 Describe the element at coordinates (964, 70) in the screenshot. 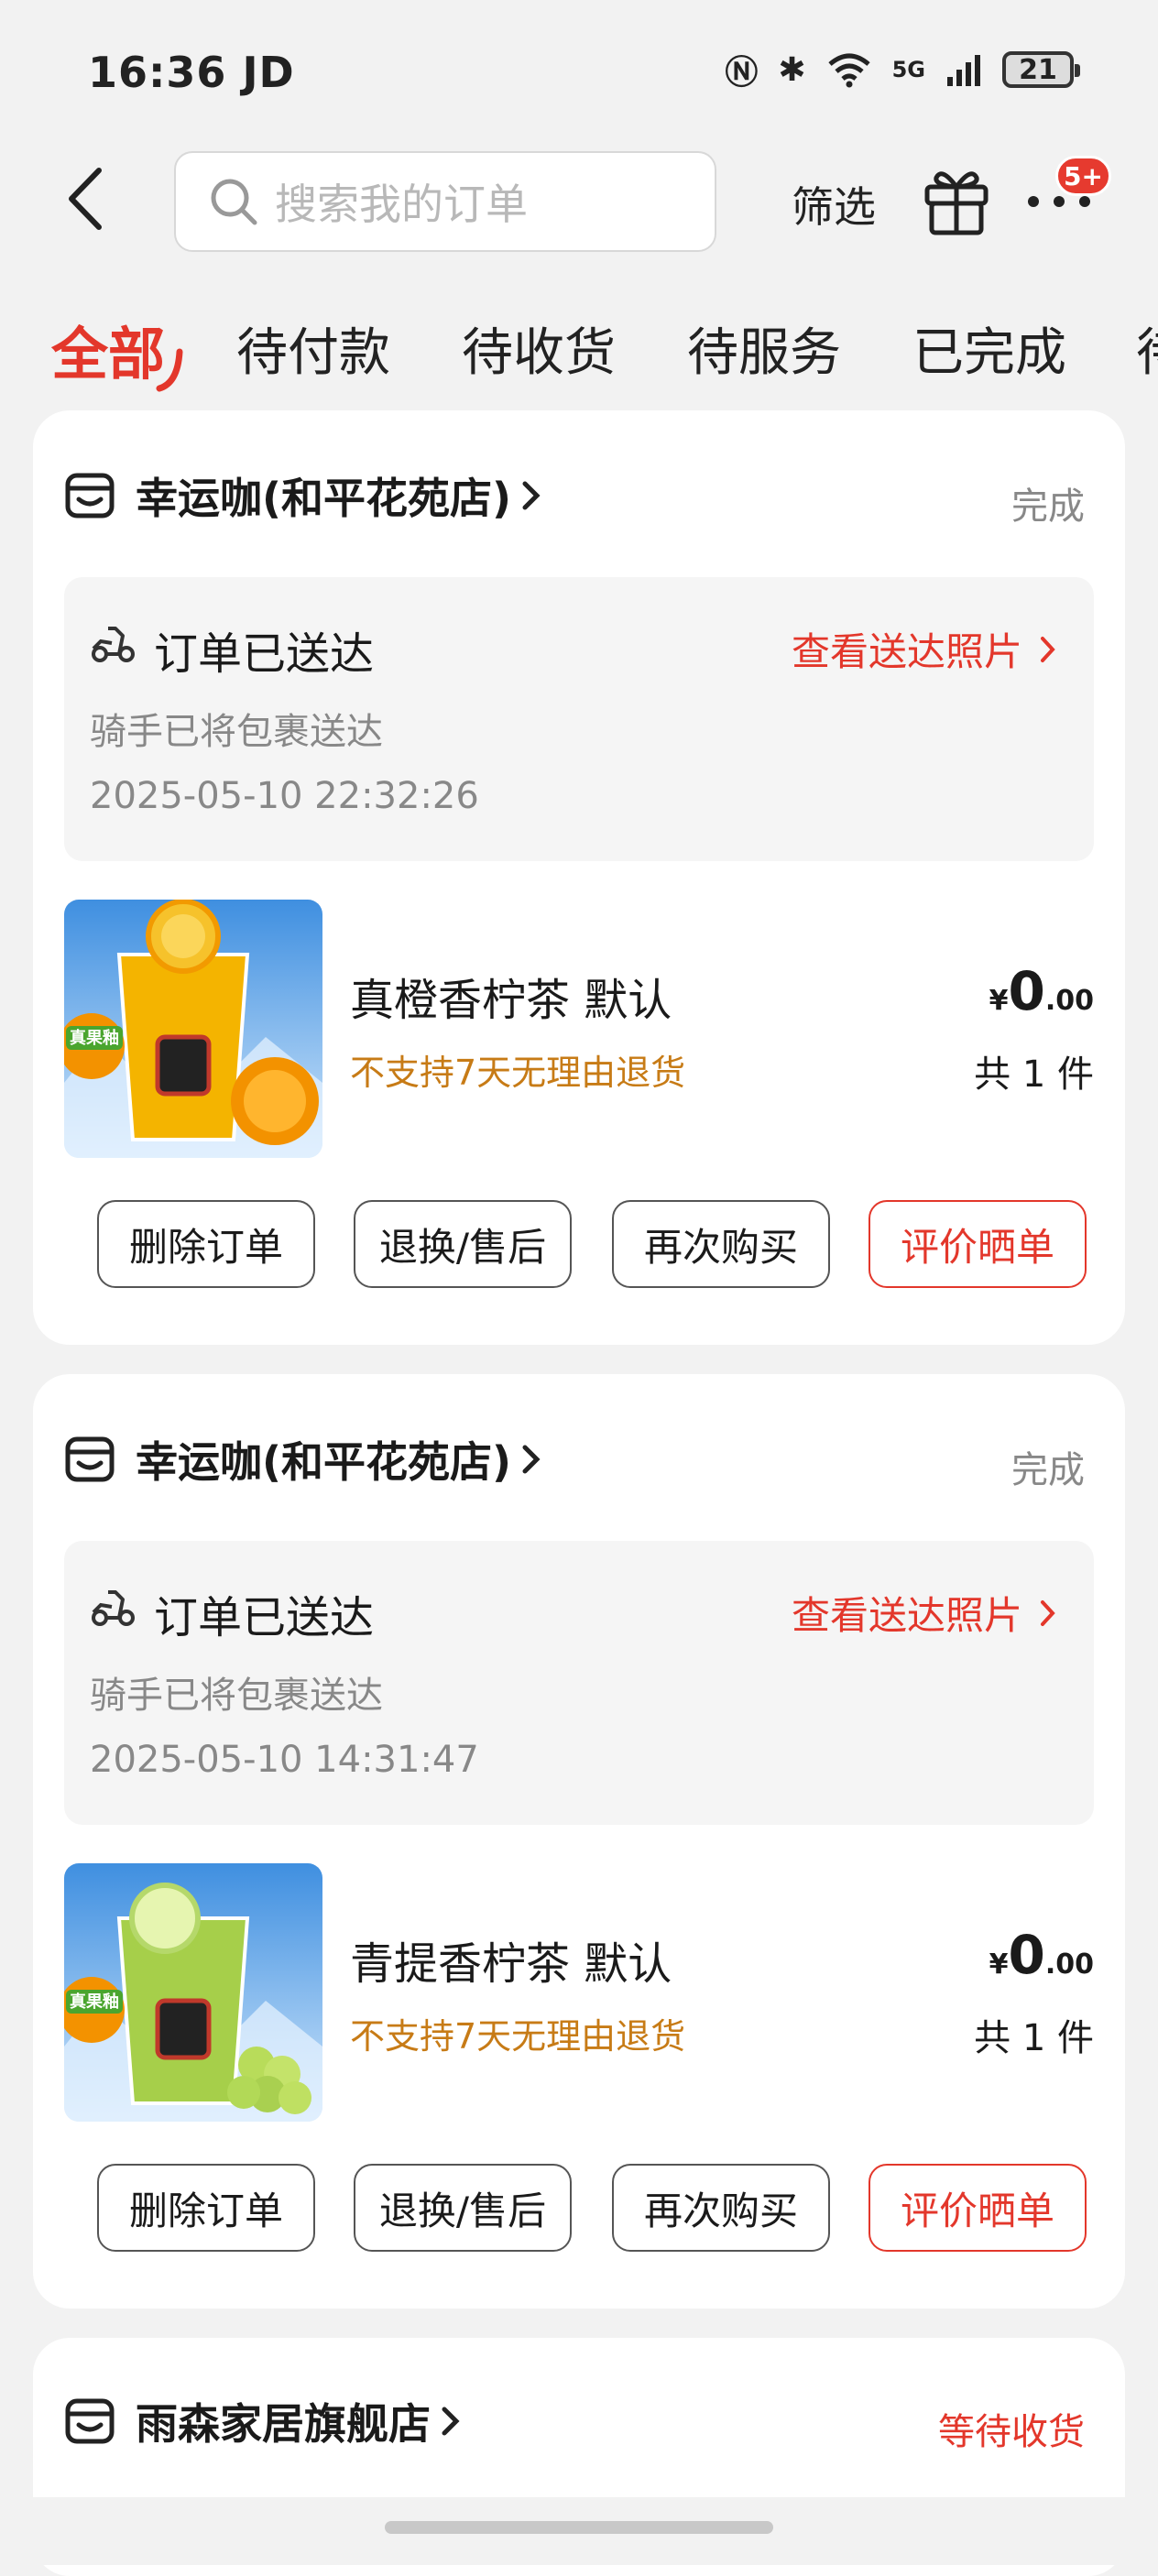

I see `signal-icon` at that location.